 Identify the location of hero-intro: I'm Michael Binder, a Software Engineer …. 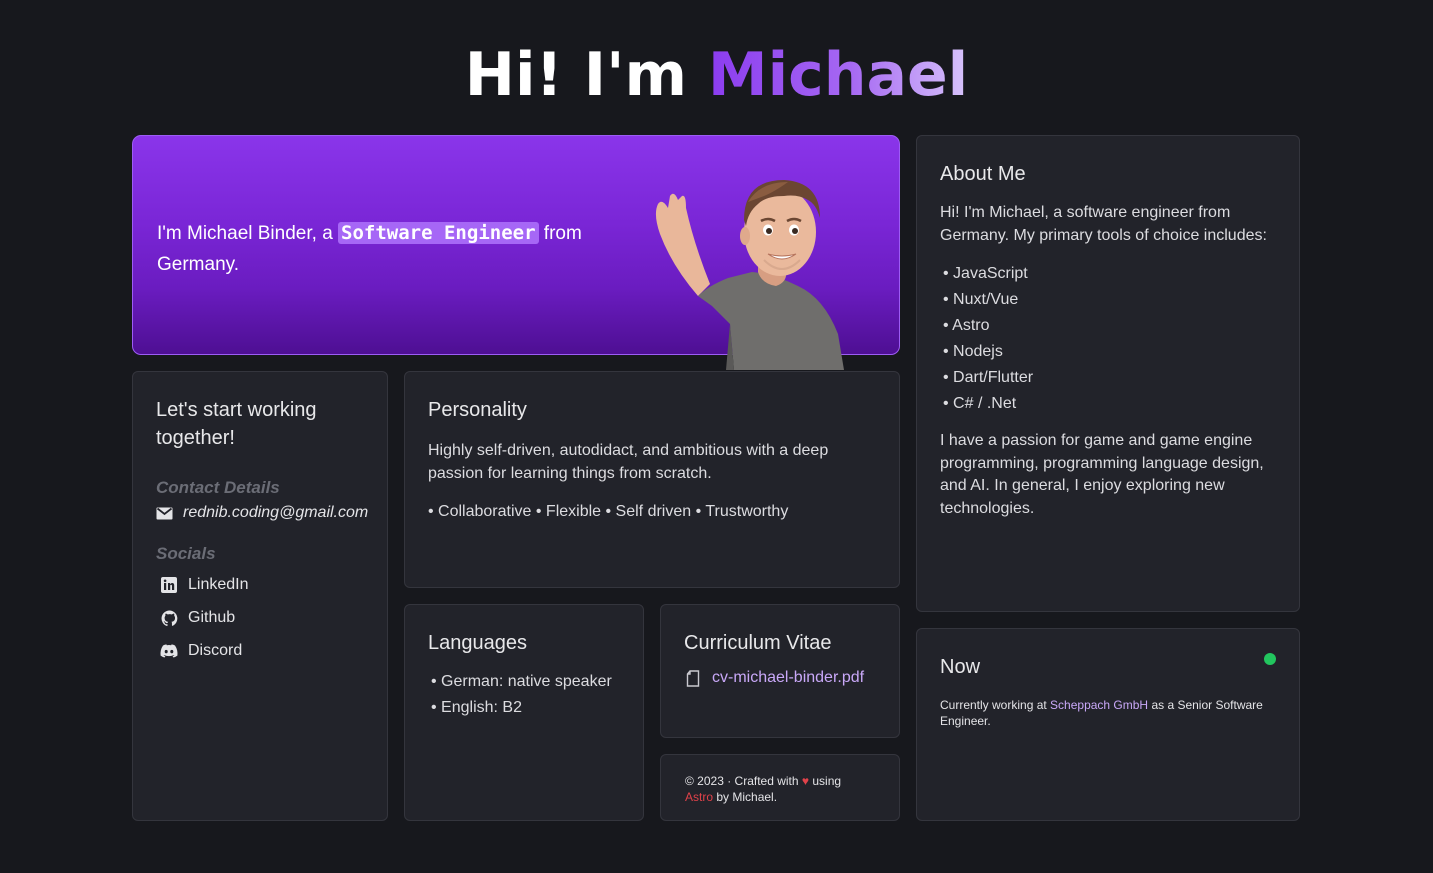
(369, 248).